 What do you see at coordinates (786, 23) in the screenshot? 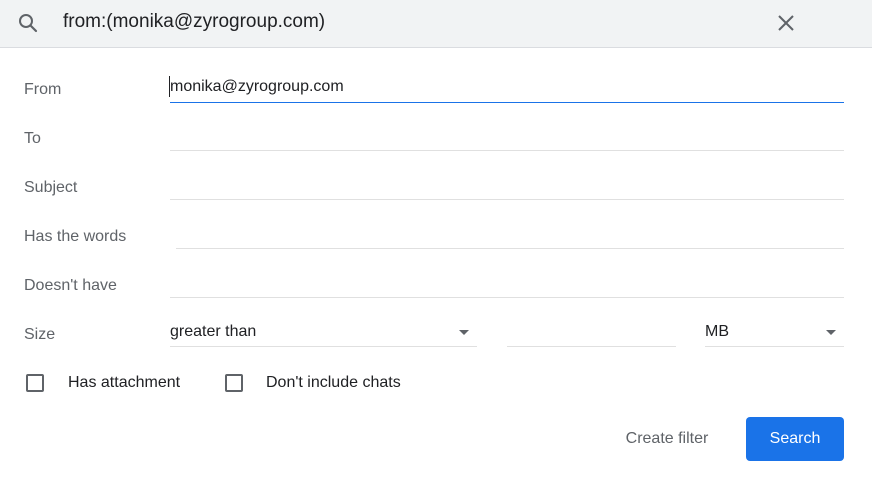
I see `close-icon` at bounding box center [786, 23].